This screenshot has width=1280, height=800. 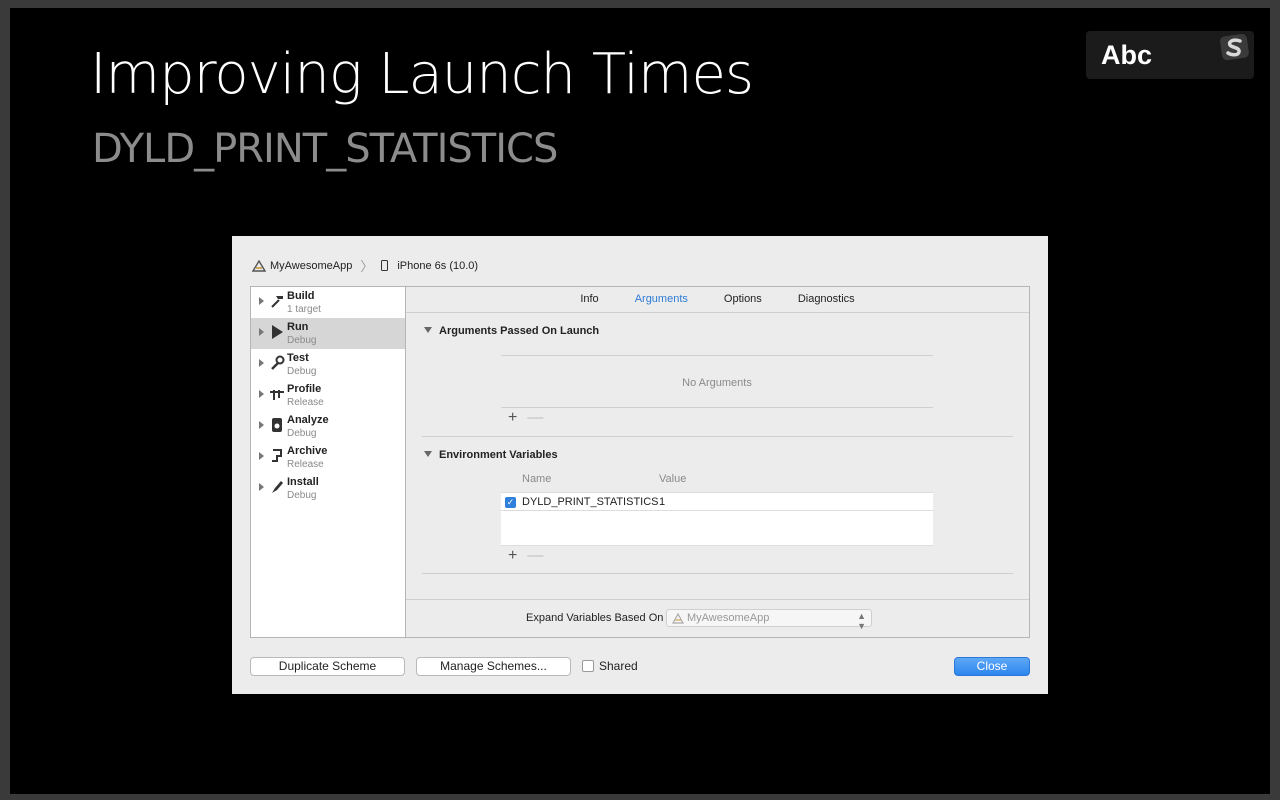 What do you see at coordinates (512, 417) in the screenshot?
I see `add-argument-button: +` at bounding box center [512, 417].